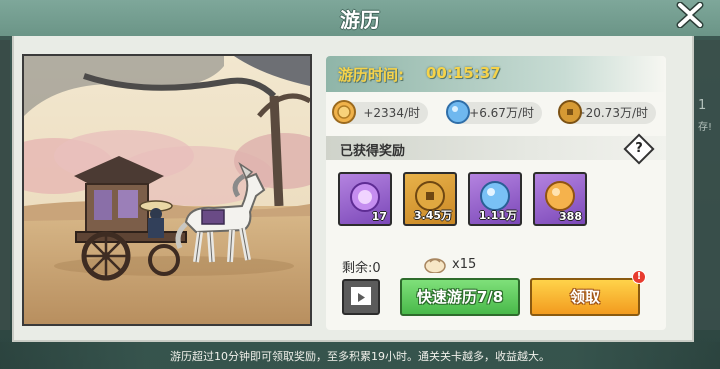 This screenshot has width=720, height=369. I want to click on question-icon: ?, so click(639, 148).